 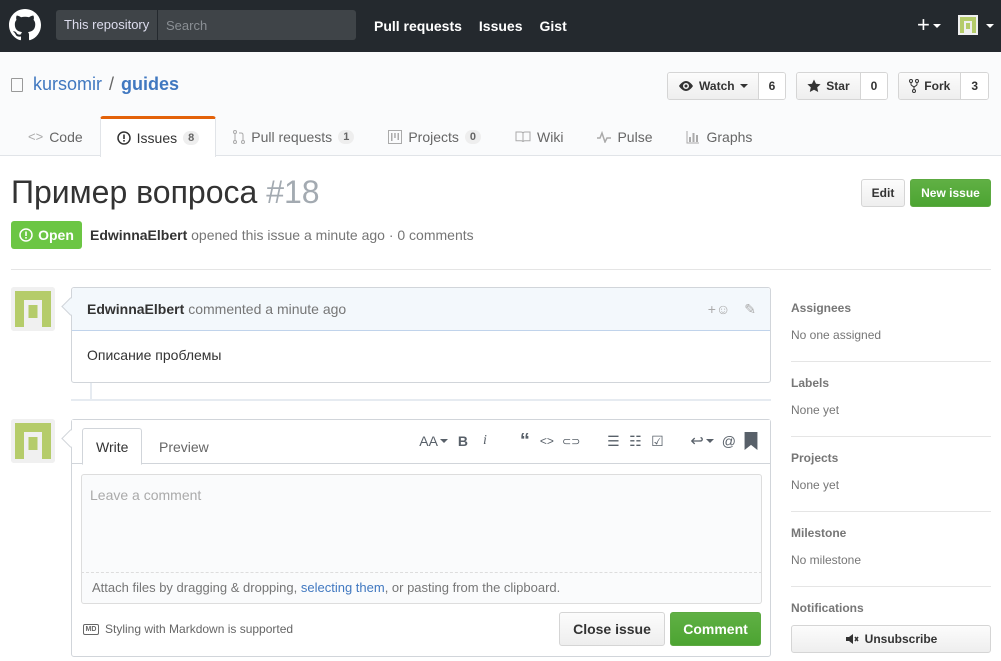 What do you see at coordinates (968, 25) in the screenshot?
I see `user-avatar` at bounding box center [968, 25].